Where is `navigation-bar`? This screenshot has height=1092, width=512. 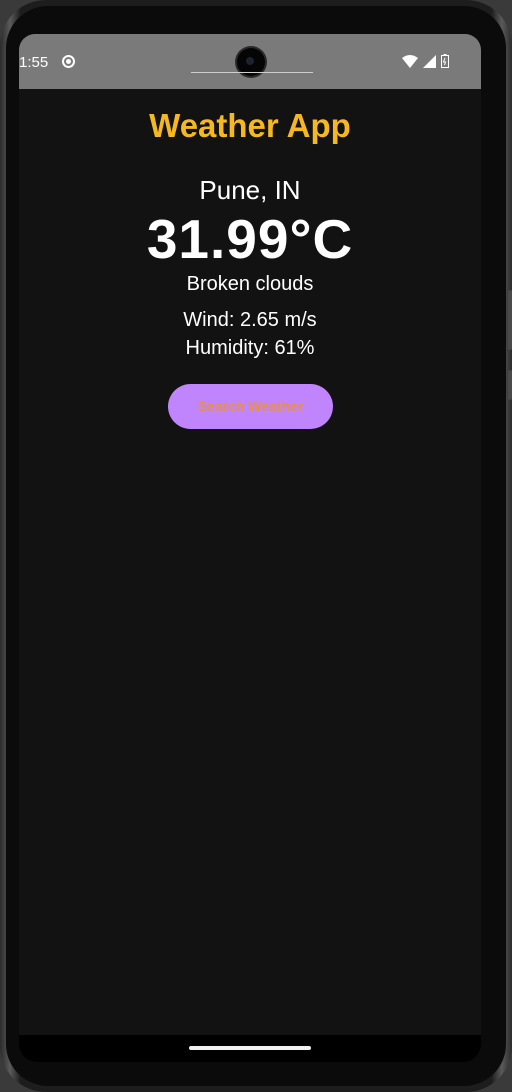 navigation-bar is located at coordinates (250, 1048).